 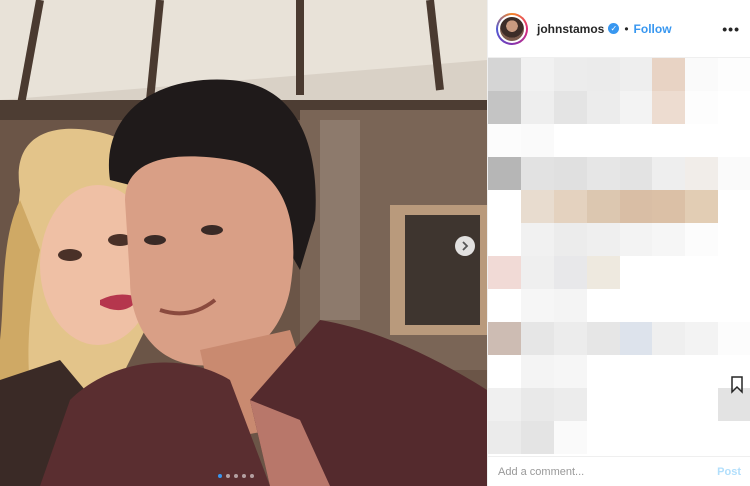 I want to click on follow-button: Follow, so click(x=653, y=29).